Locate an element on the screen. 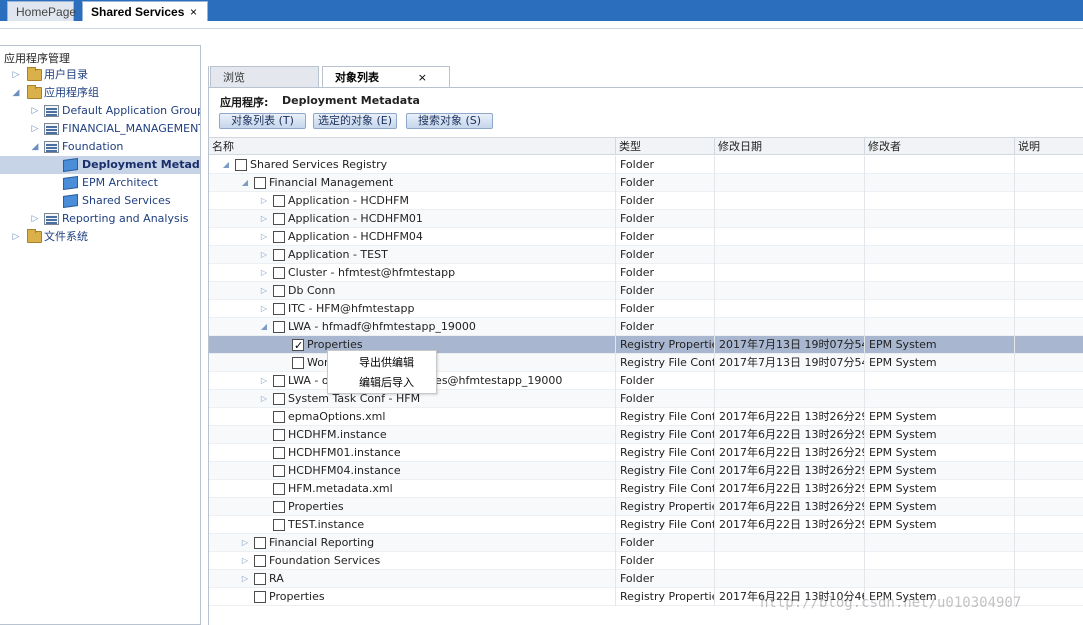 The width and height of the screenshot is (1083, 625). tree-node-shared-services: Shared Services is located at coordinates (100, 201).